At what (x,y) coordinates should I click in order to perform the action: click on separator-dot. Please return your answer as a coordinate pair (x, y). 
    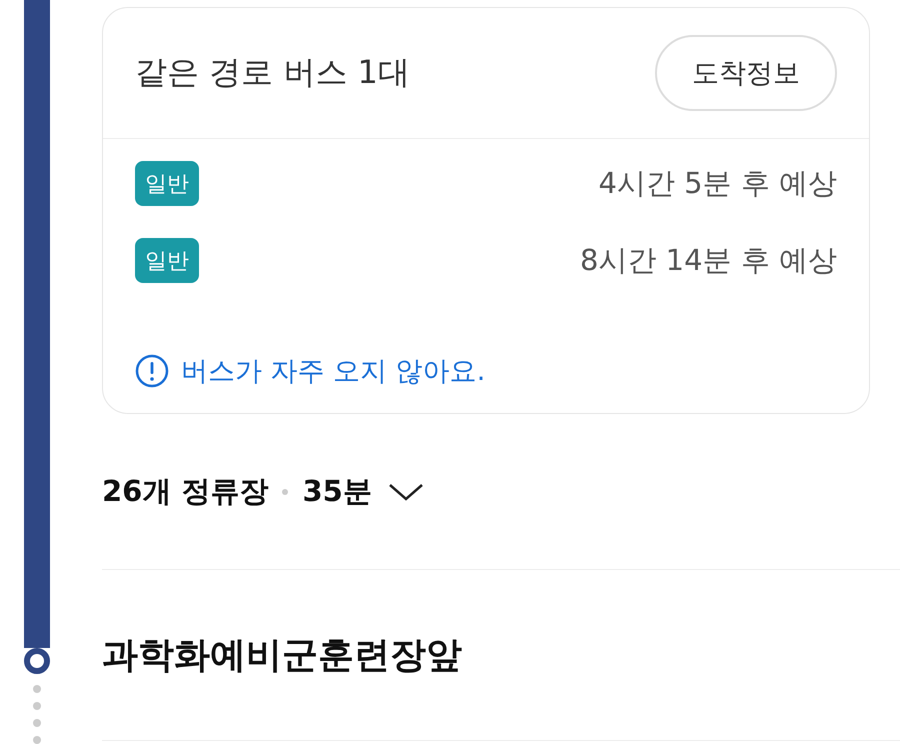
    Looking at the image, I should click on (285, 491).